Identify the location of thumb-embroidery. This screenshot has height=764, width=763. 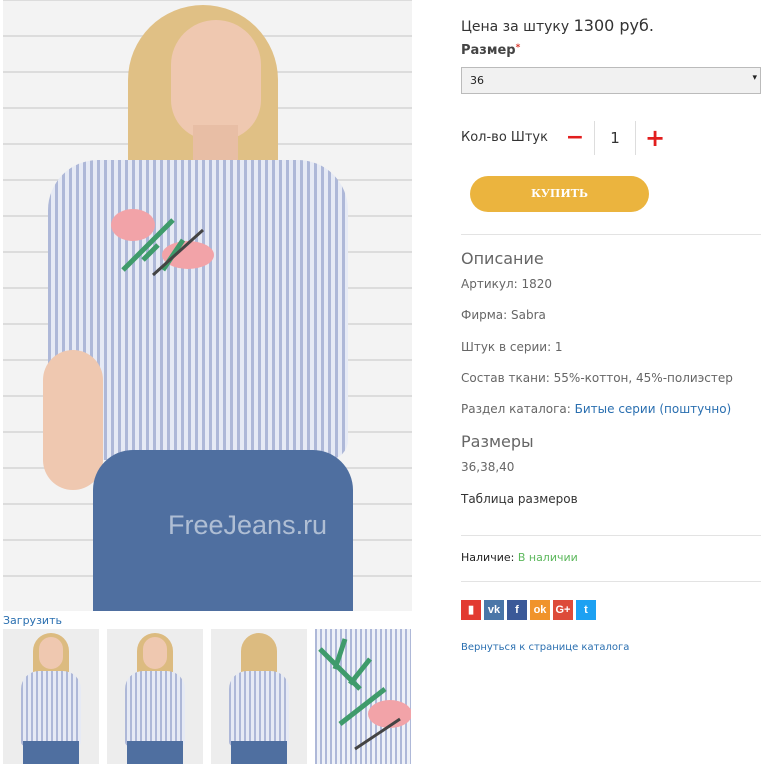
(364, 694).